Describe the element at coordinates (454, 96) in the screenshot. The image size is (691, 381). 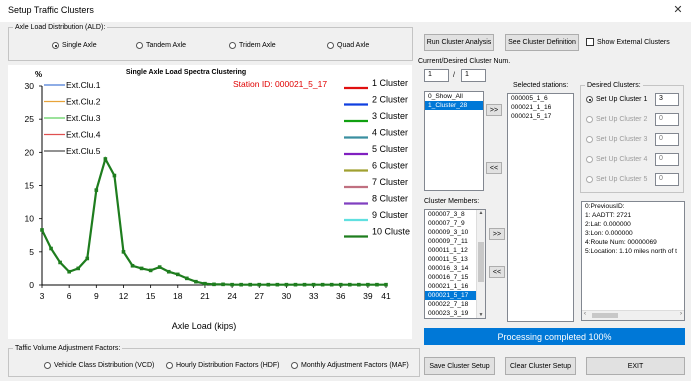
I see `list-item: 0_Show_All` at that location.